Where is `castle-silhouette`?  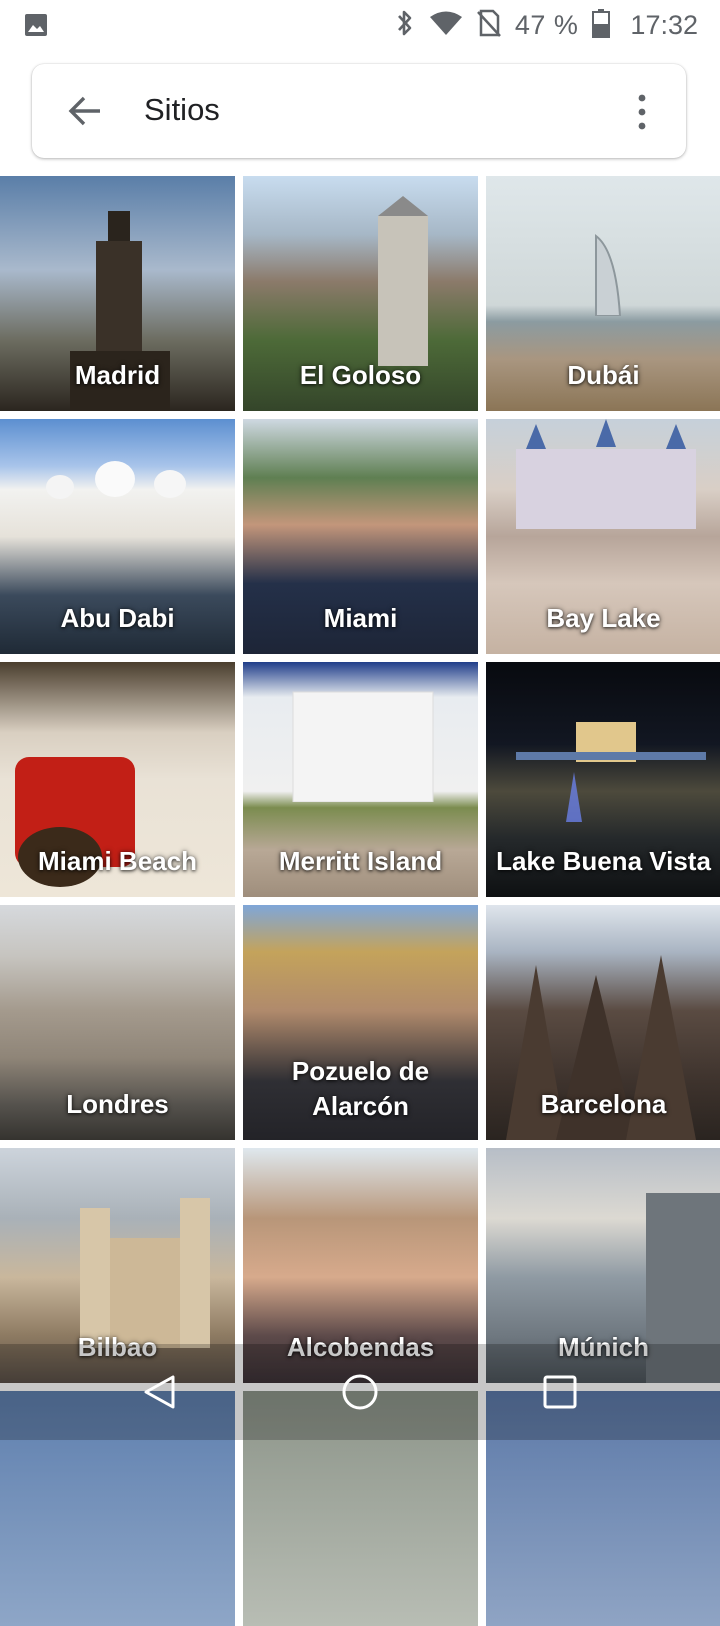
castle-silhouette is located at coordinates (606, 474).